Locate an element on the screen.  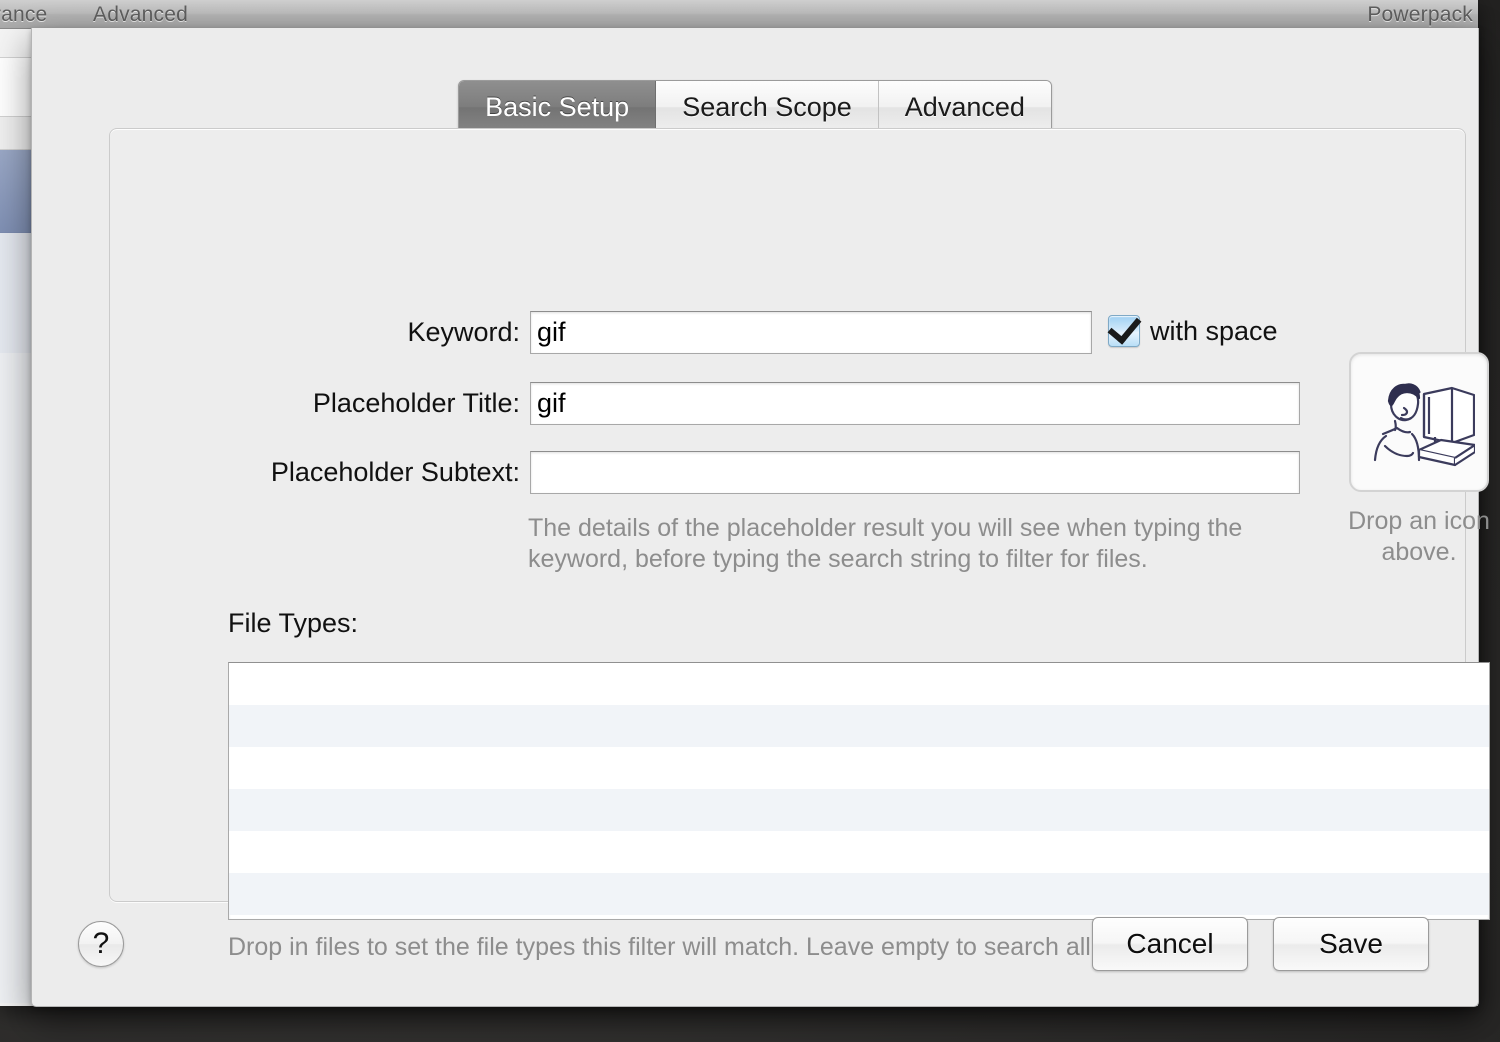
with-space-label: with space is located at coordinates (1214, 330).